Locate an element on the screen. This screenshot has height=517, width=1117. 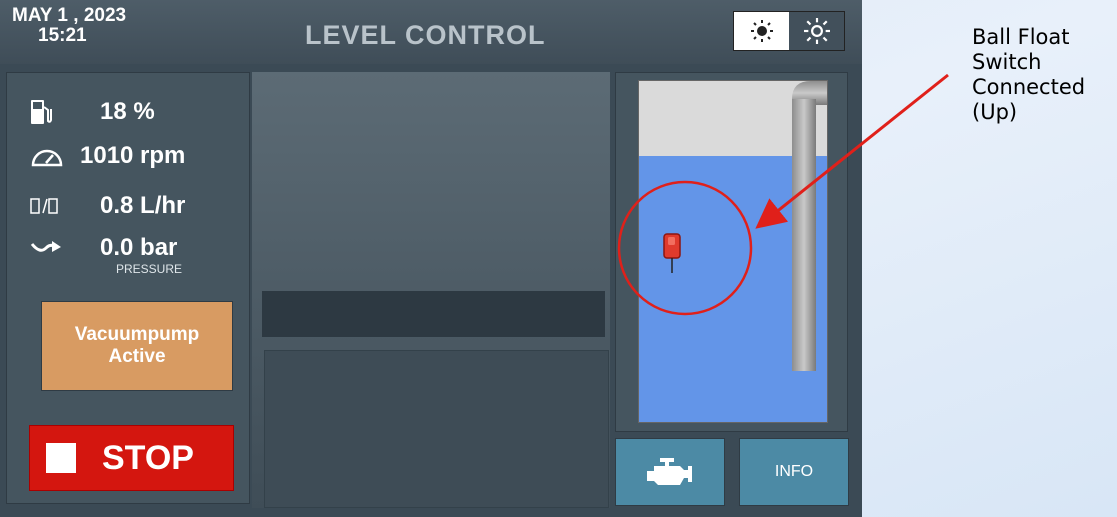
annotation-line-4: (Up) is located at coordinates (995, 112).